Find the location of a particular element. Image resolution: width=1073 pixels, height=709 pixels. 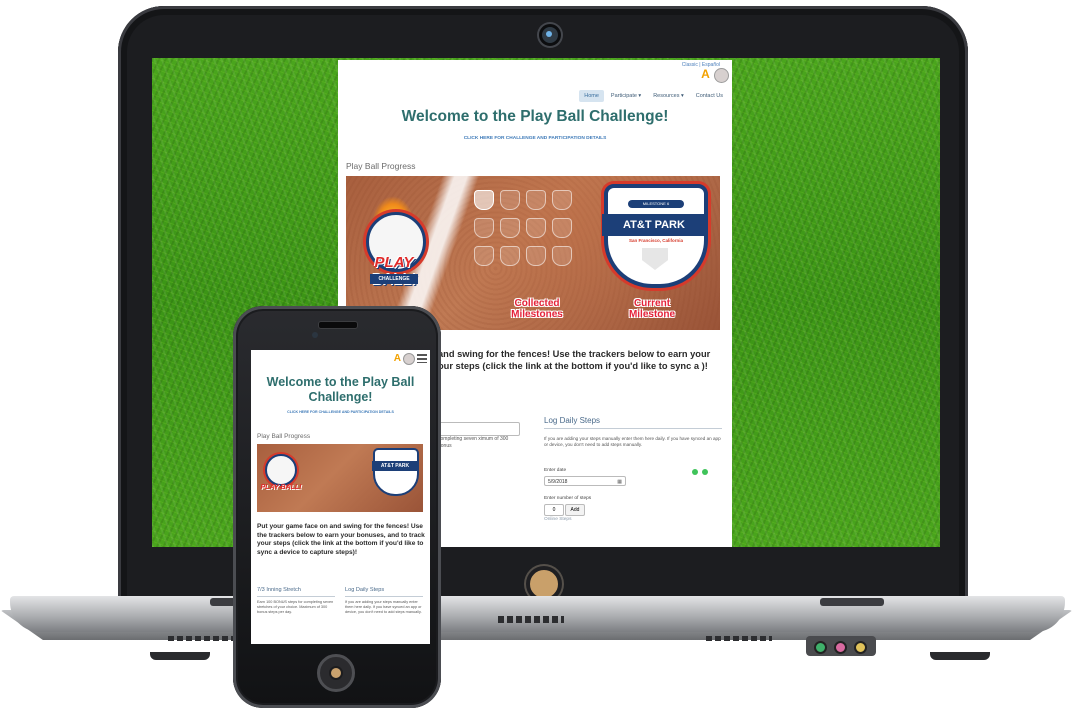

current-caption: Current Milestone is located at coordinates (652, 309).